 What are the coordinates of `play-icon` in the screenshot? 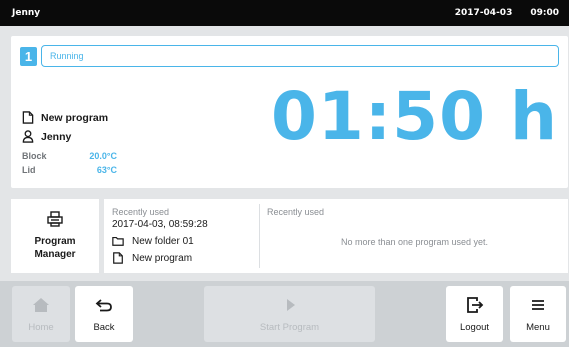 It's located at (290, 304).